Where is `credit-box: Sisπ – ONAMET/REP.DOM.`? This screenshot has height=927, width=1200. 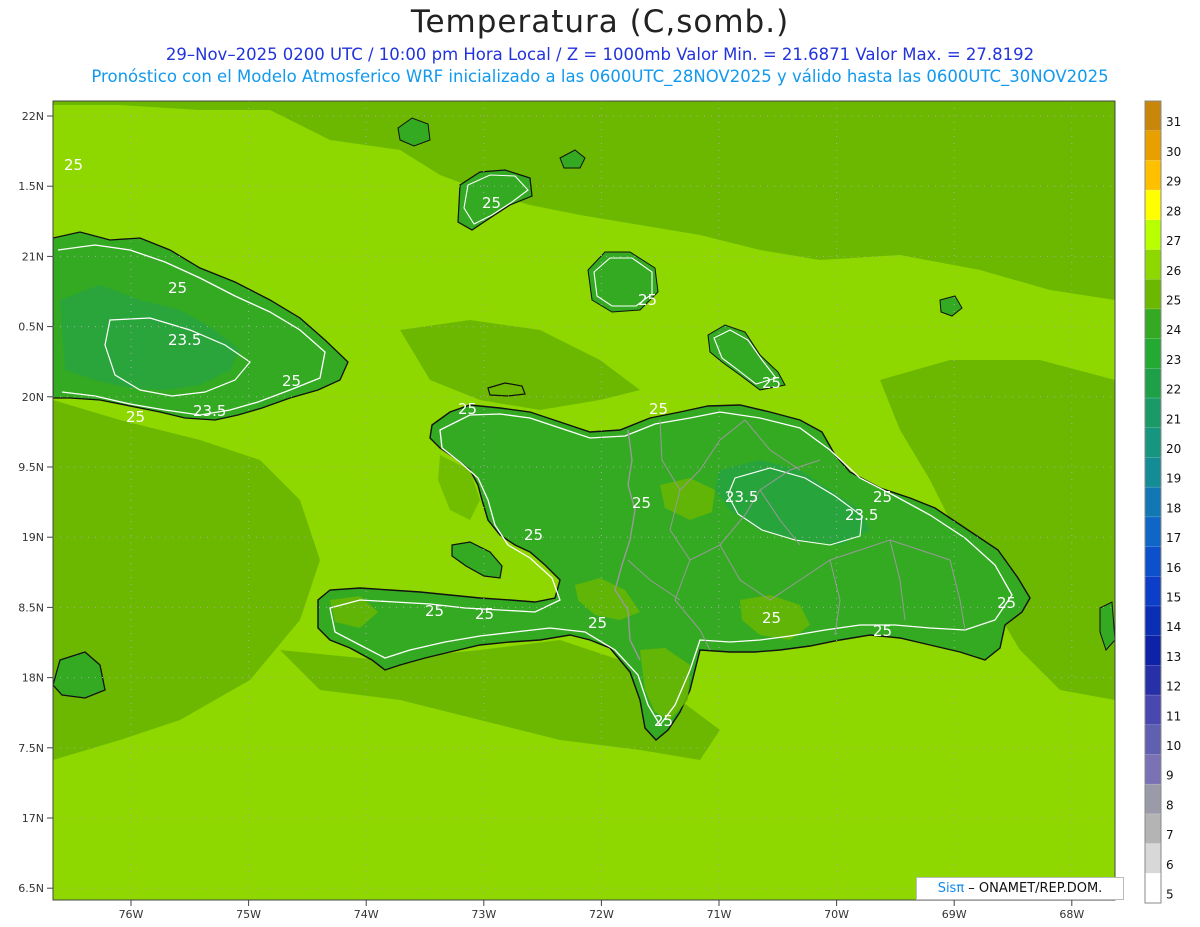 credit-box: Sisπ – ONAMET/REP.DOM. is located at coordinates (1020, 888).